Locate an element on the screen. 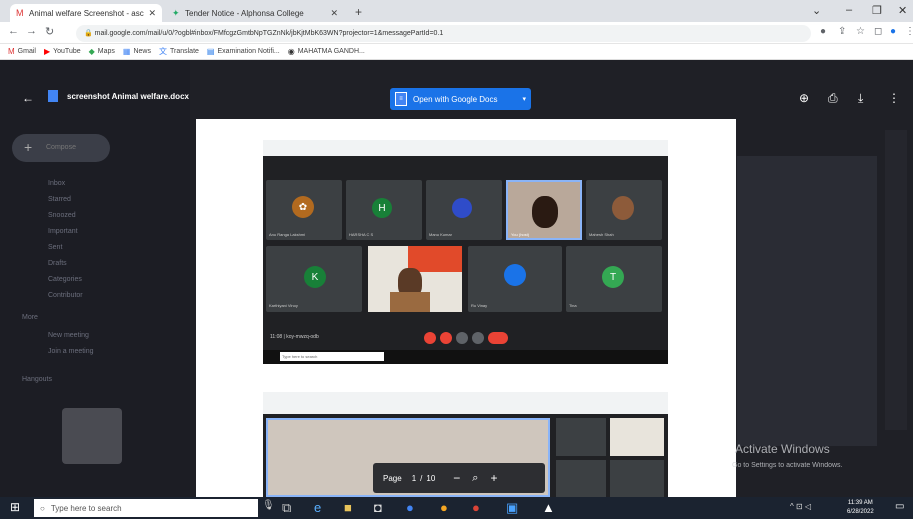 The width and height of the screenshot is (913, 519). store-icon: ◘ is located at coordinates (378, 507).